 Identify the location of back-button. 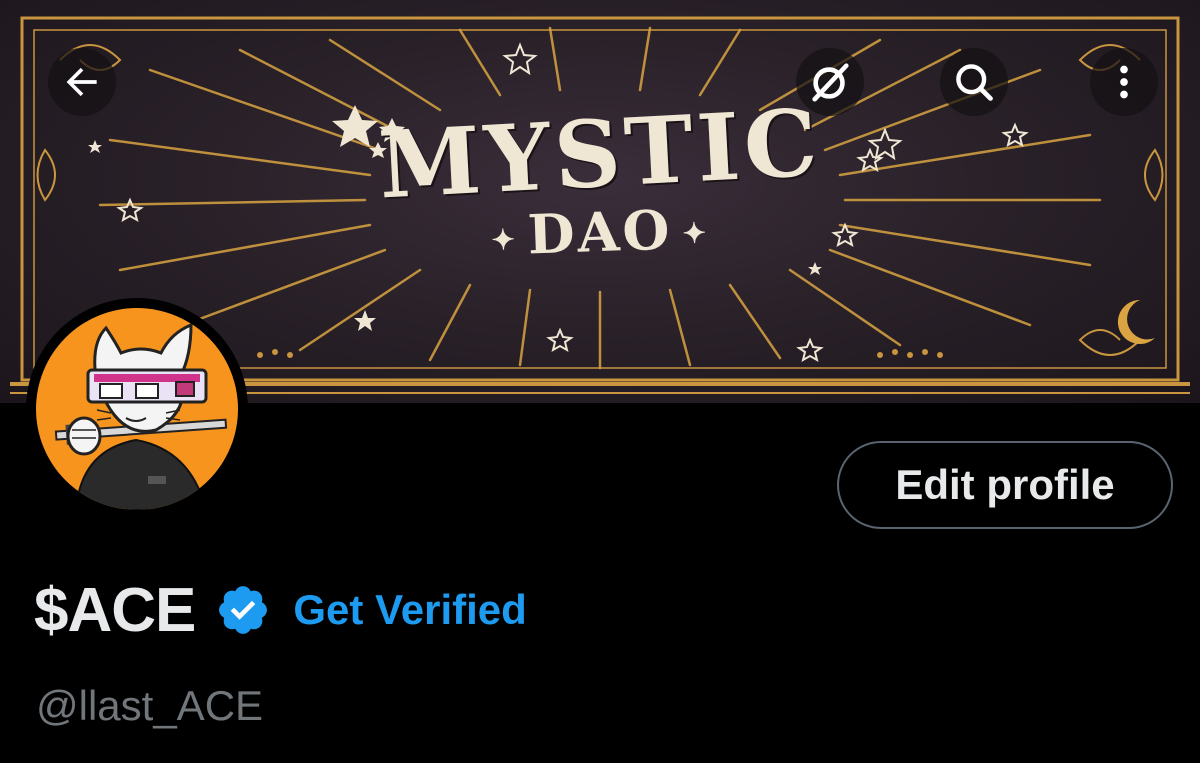
(82, 82).